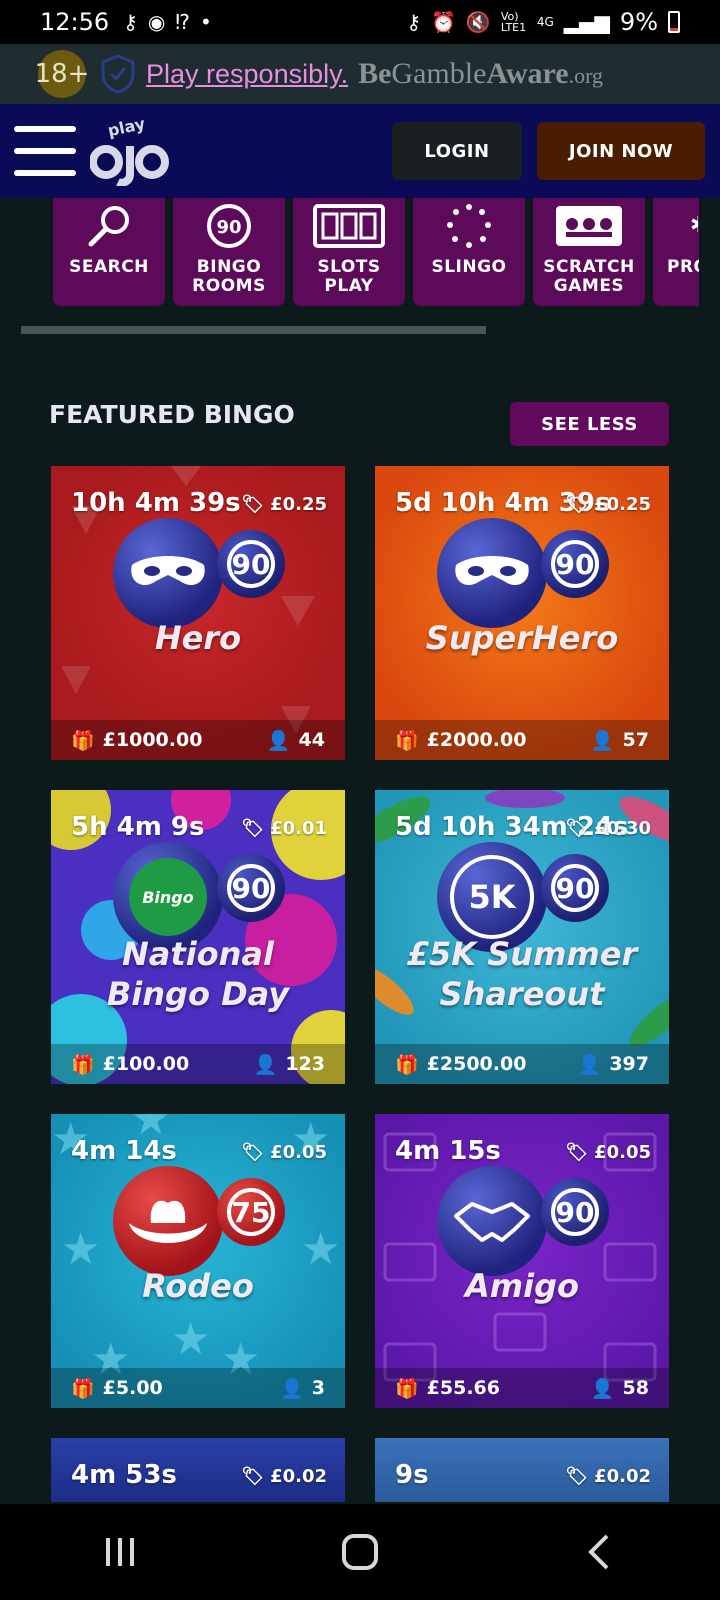 Image resolution: width=720 pixels, height=1600 pixels. I want to click on category-scrollbar, so click(253, 330).